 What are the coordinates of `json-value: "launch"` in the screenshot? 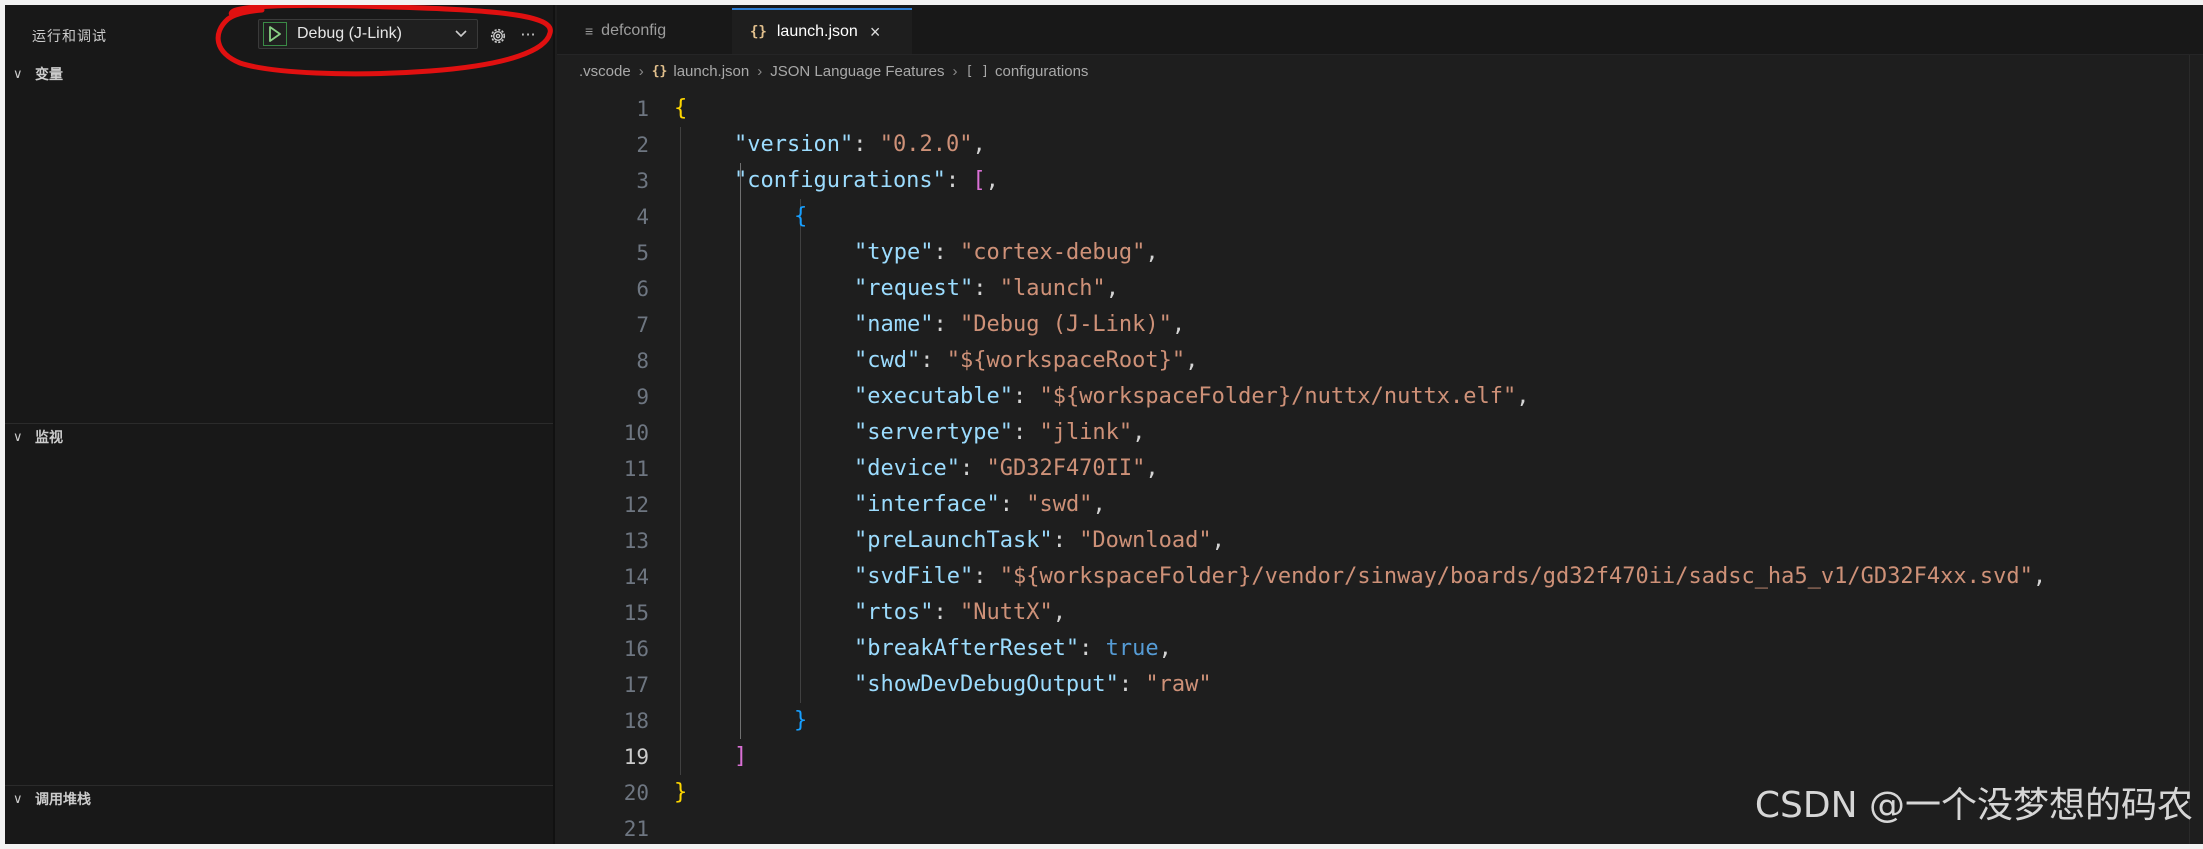 It's located at (1052, 288).